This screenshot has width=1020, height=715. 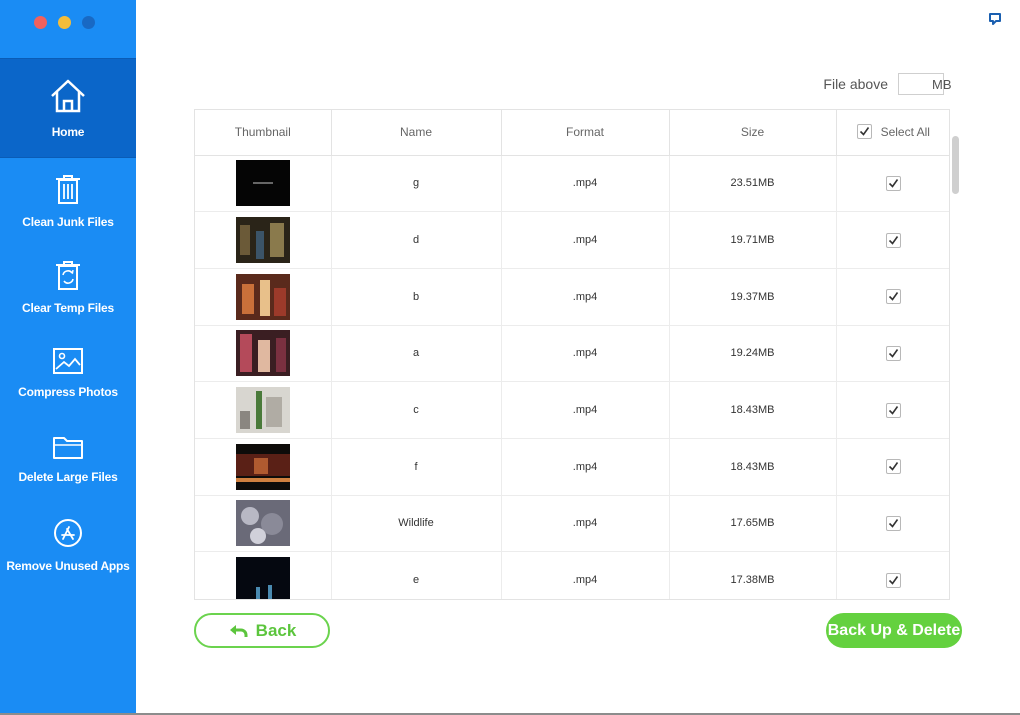 What do you see at coordinates (68, 132) in the screenshot?
I see `sidebar-item-label: Home` at bounding box center [68, 132].